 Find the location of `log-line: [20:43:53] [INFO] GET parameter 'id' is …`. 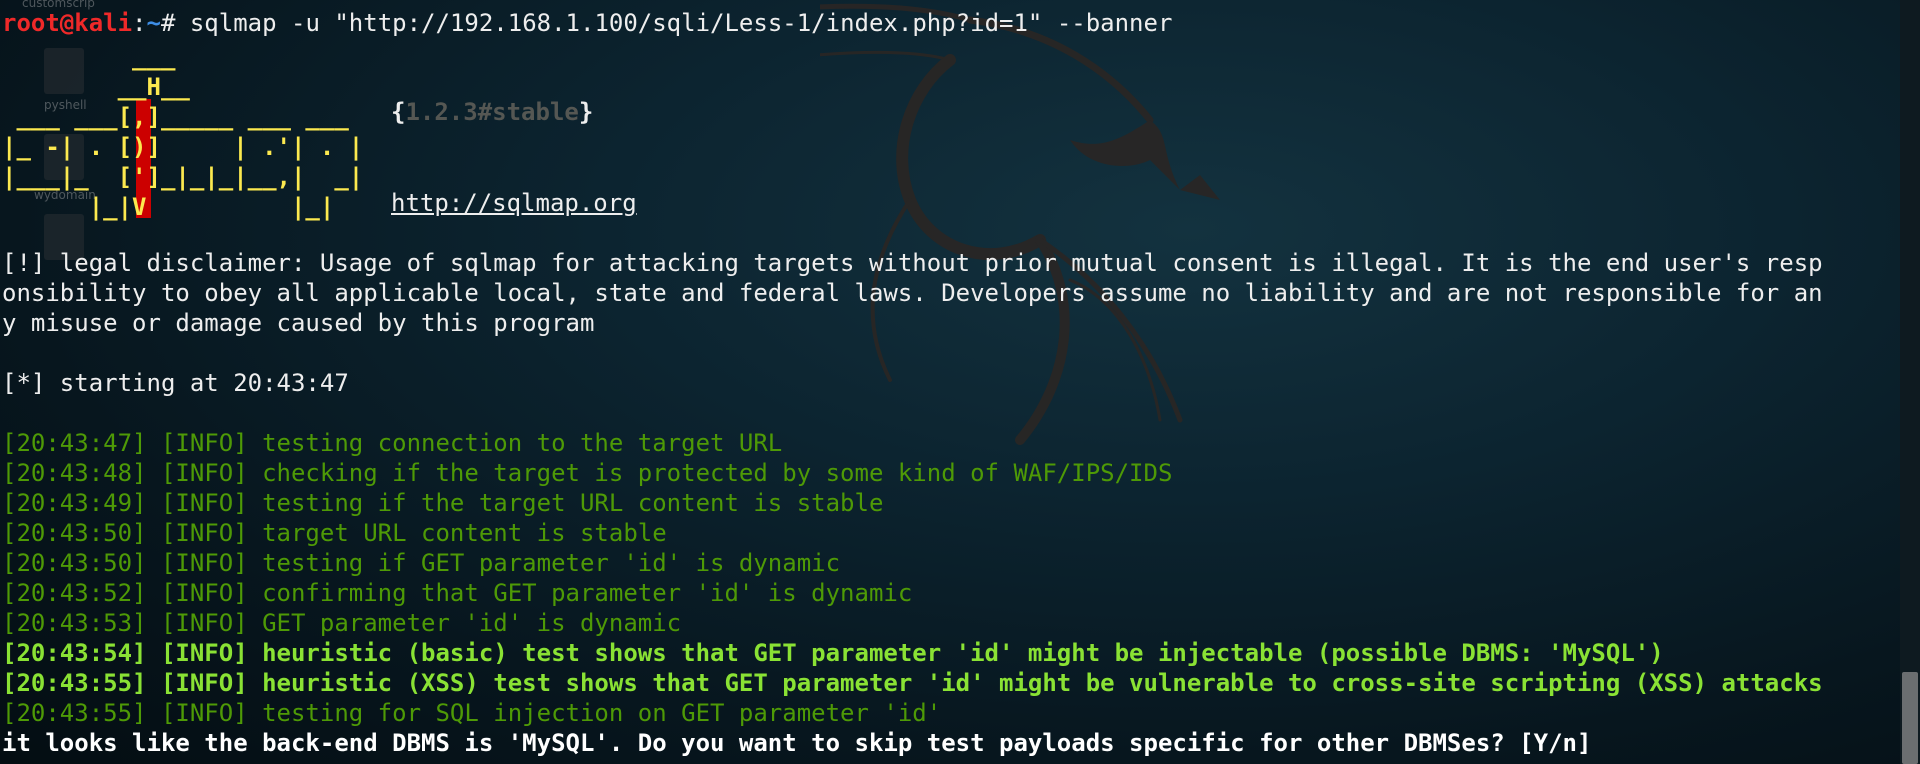

log-line: [20:43:53] [INFO] GET parameter 'id' is … is located at coordinates (342, 623).